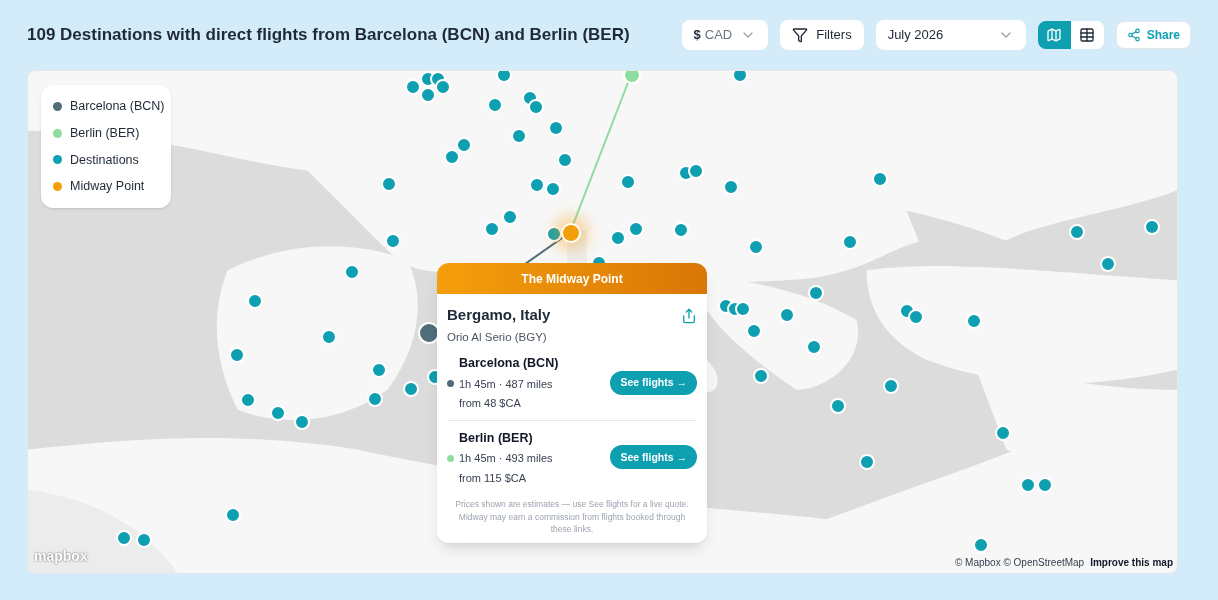  What do you see at coordinates (493, 478) in the screenshot?
I see `price-text: from 115 $CA` at bounding box center [493, 478].